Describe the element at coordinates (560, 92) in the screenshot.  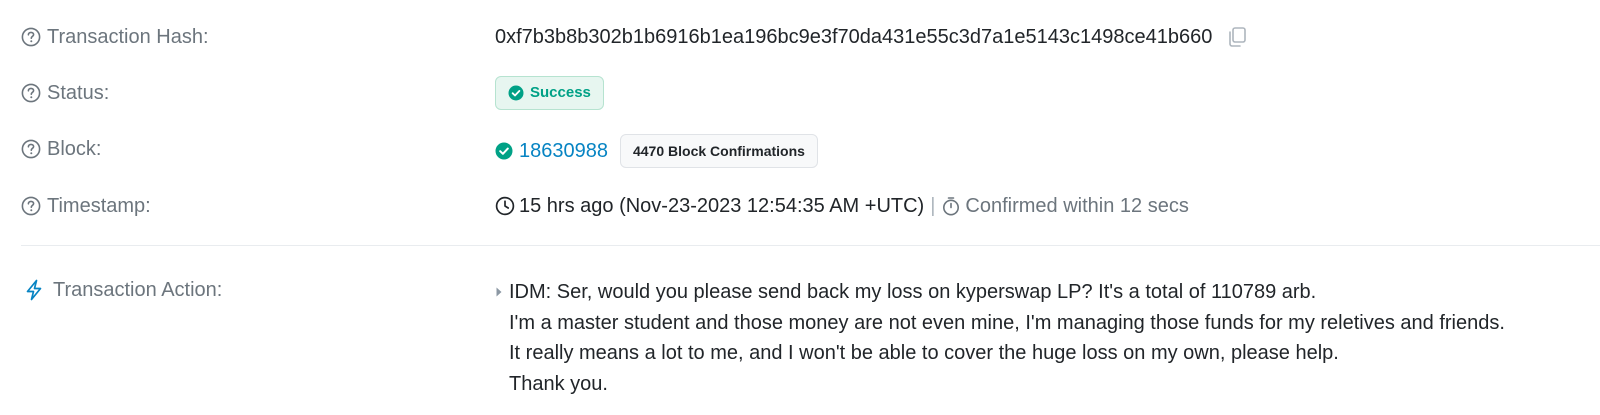
I see `status-text: Success` at that location.